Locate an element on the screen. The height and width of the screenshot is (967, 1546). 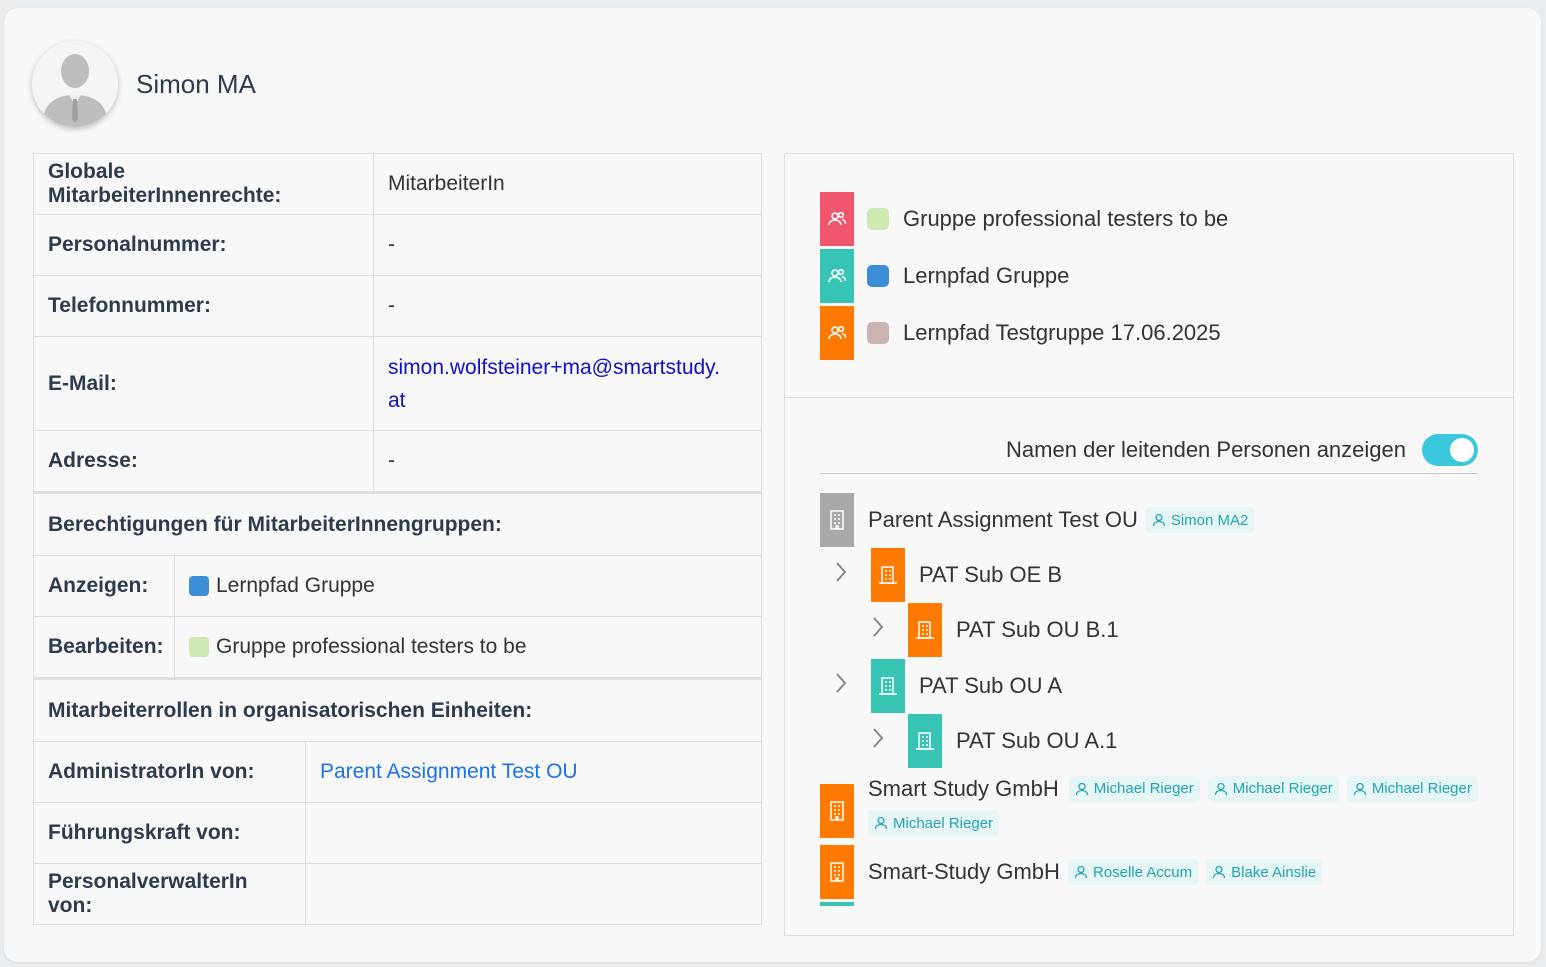
info-label: Telefonnummer: is located at coordinates (204, 306).